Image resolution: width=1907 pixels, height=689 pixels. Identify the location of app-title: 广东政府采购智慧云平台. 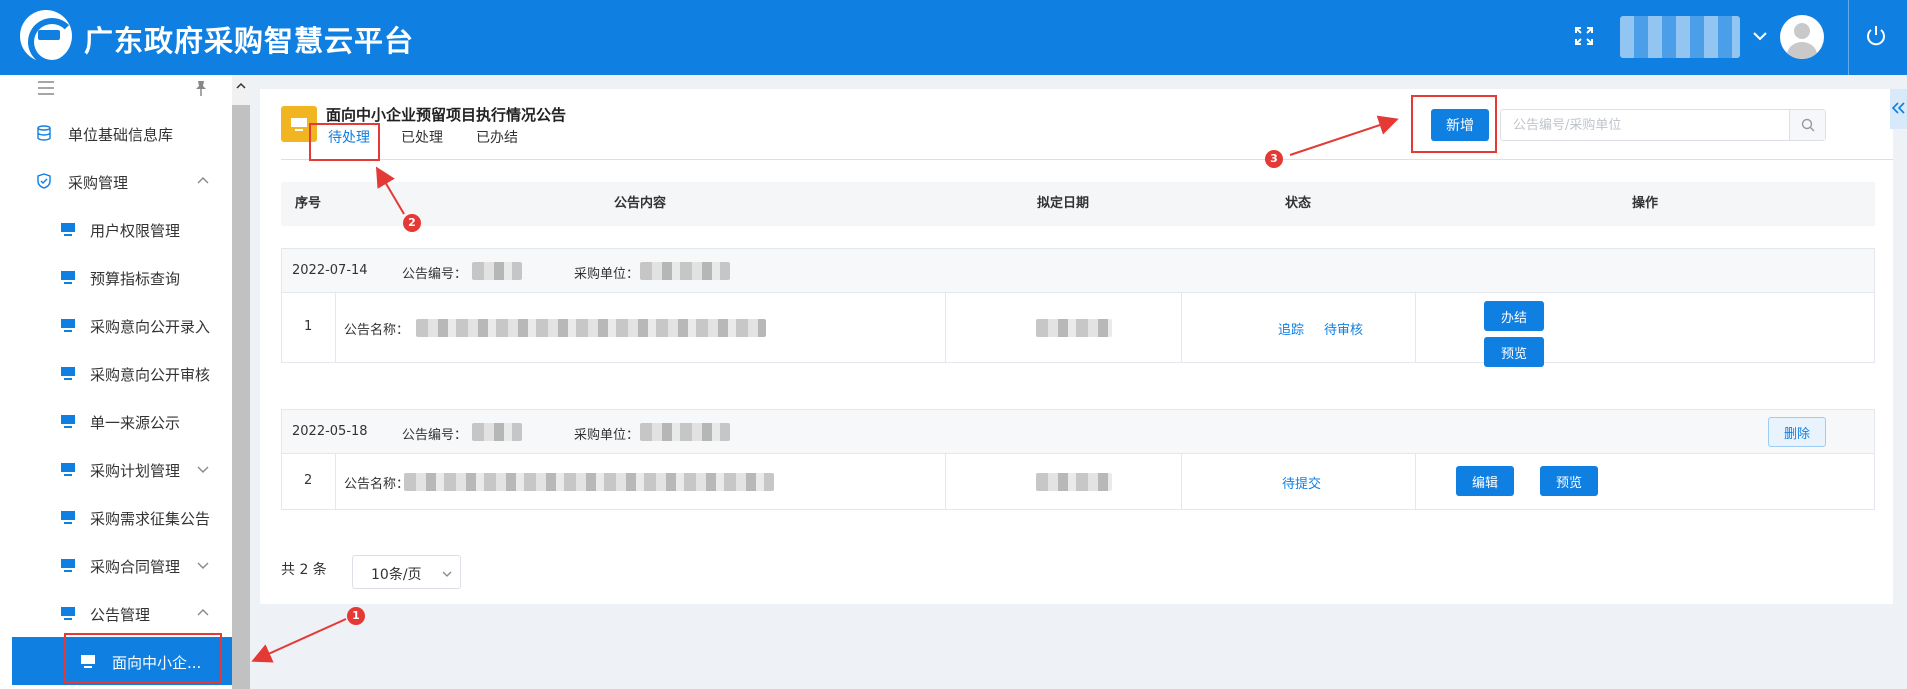
(249, 41).